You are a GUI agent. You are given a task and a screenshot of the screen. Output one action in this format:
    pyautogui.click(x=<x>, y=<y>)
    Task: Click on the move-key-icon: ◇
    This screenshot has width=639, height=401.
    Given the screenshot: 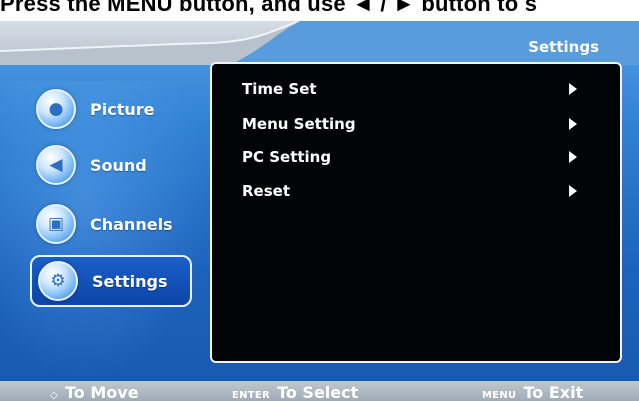 What is the action you would take?
    pyautogui.click(x=54, y=395)
    